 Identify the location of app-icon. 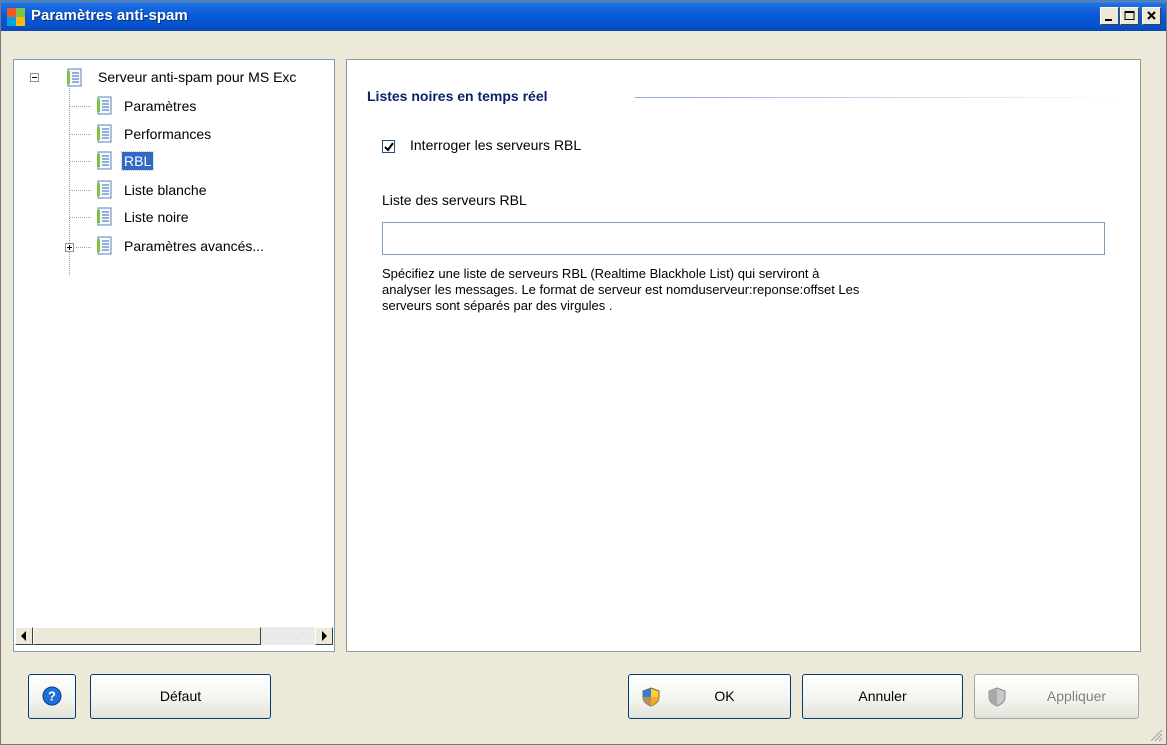
(16, 17).